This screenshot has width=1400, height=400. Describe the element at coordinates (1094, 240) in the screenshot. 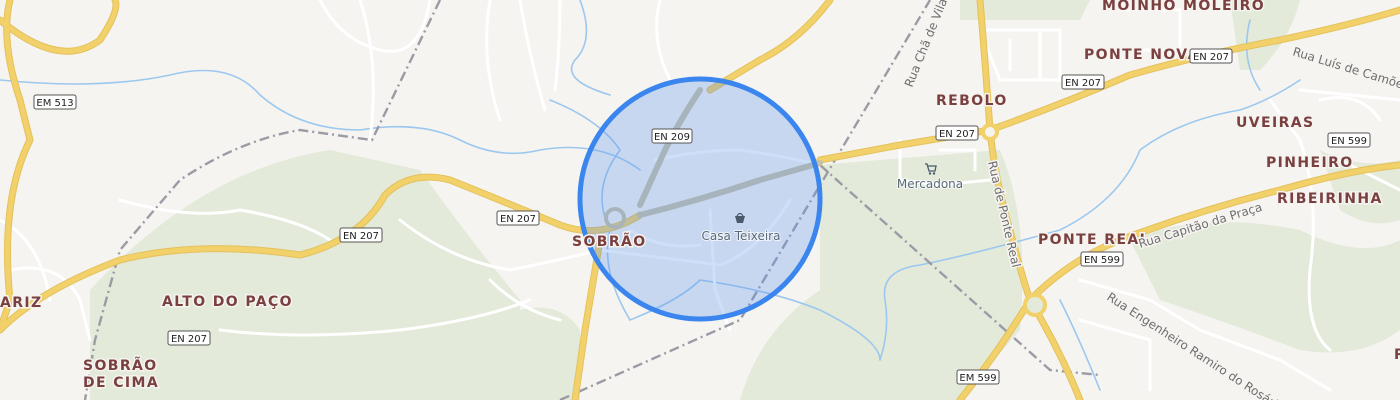

I see `place-label-ponte-real: PONTE REAL` at that location.